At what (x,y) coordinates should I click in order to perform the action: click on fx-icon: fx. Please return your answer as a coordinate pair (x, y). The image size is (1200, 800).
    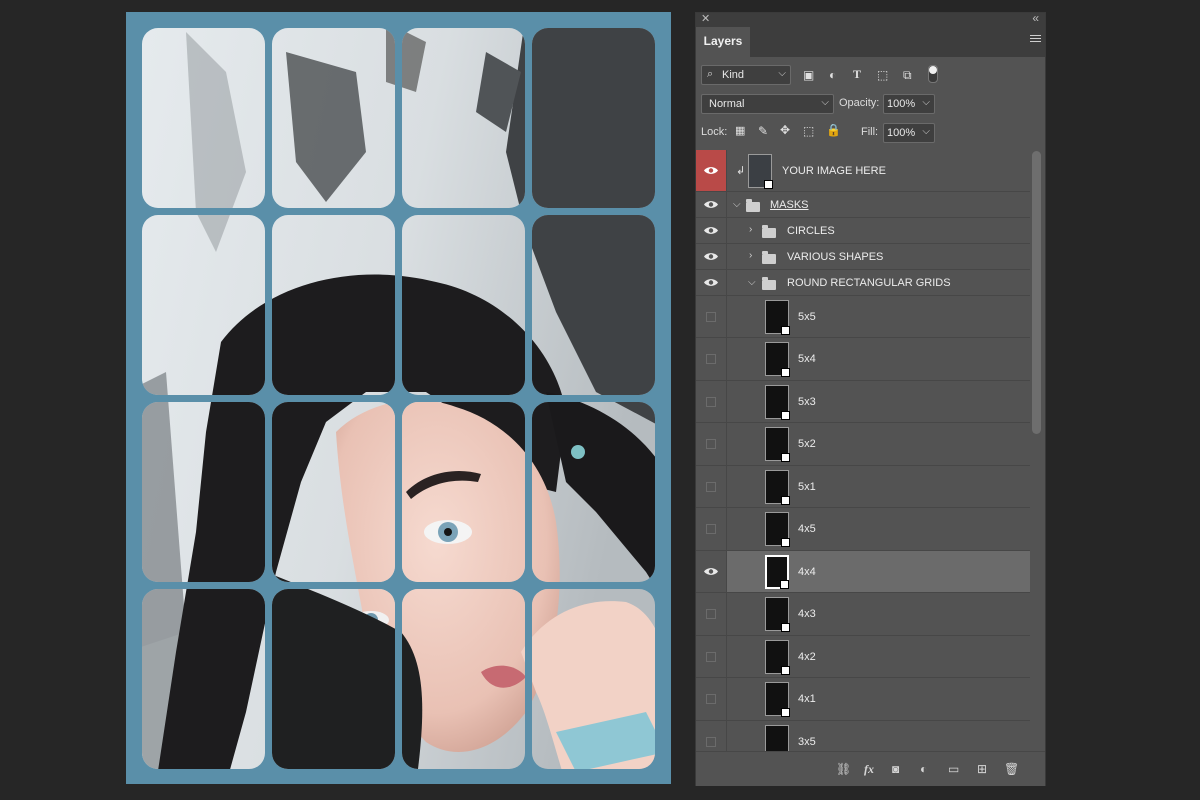
    Looking at the image, I should click on (869, 769).